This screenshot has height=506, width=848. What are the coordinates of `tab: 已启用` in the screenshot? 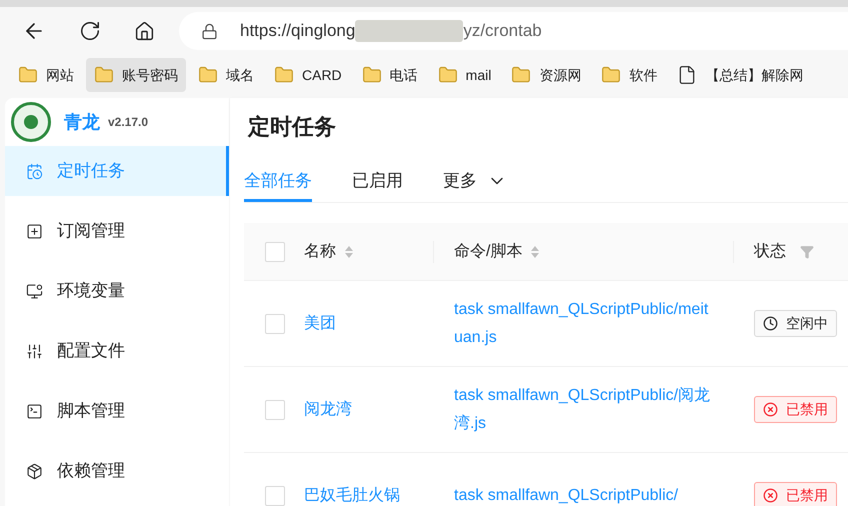 It's located at (377, 182).